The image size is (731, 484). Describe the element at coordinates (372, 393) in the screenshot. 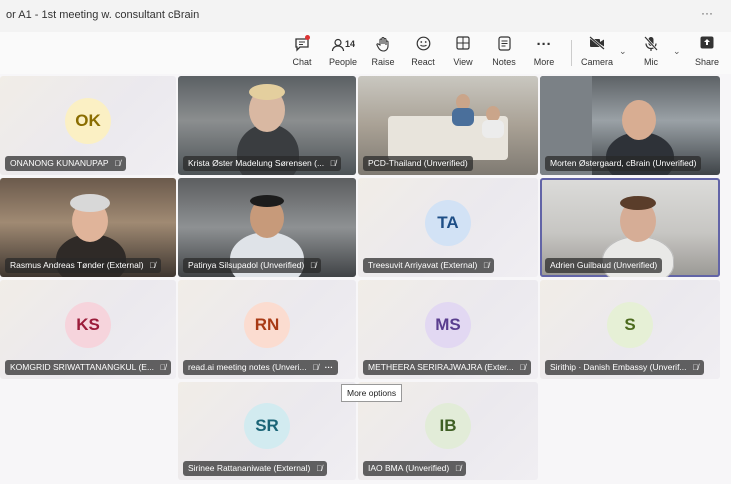

I see `more-options-tooltip: More options` at that location.